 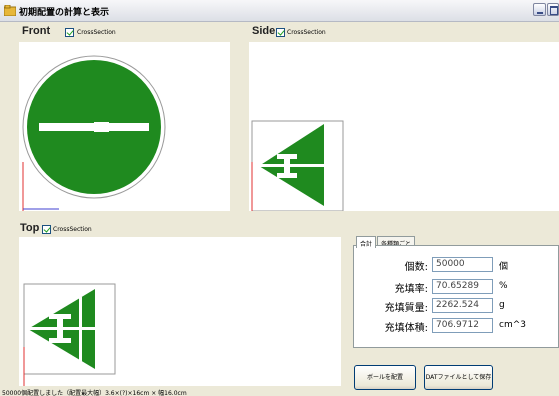 I want to click on tab-total: 合計, so click(x=366, y=242).